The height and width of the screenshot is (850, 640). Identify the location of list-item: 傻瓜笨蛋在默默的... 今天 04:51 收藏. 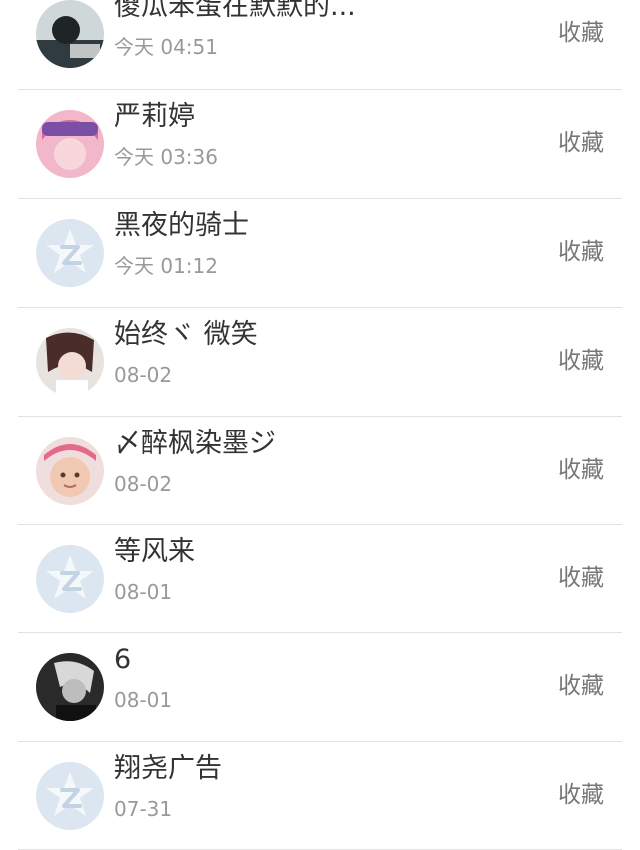
(320, 44).